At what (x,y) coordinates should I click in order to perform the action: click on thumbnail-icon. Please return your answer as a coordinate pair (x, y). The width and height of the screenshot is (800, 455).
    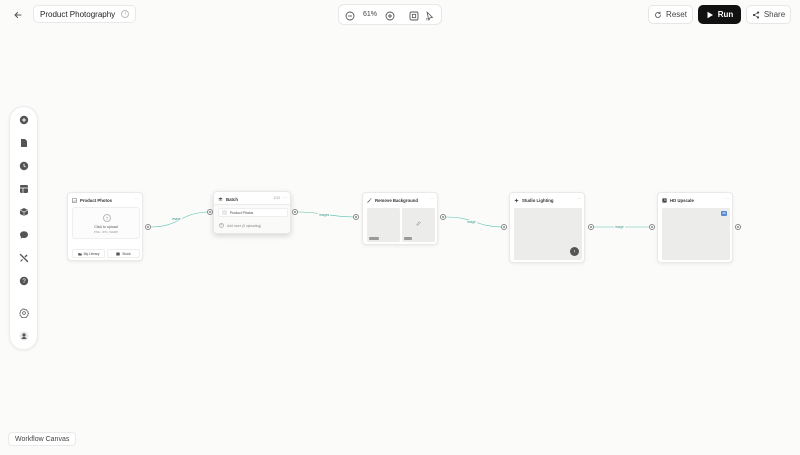
    Looking at the image, I should click on (224, 212).